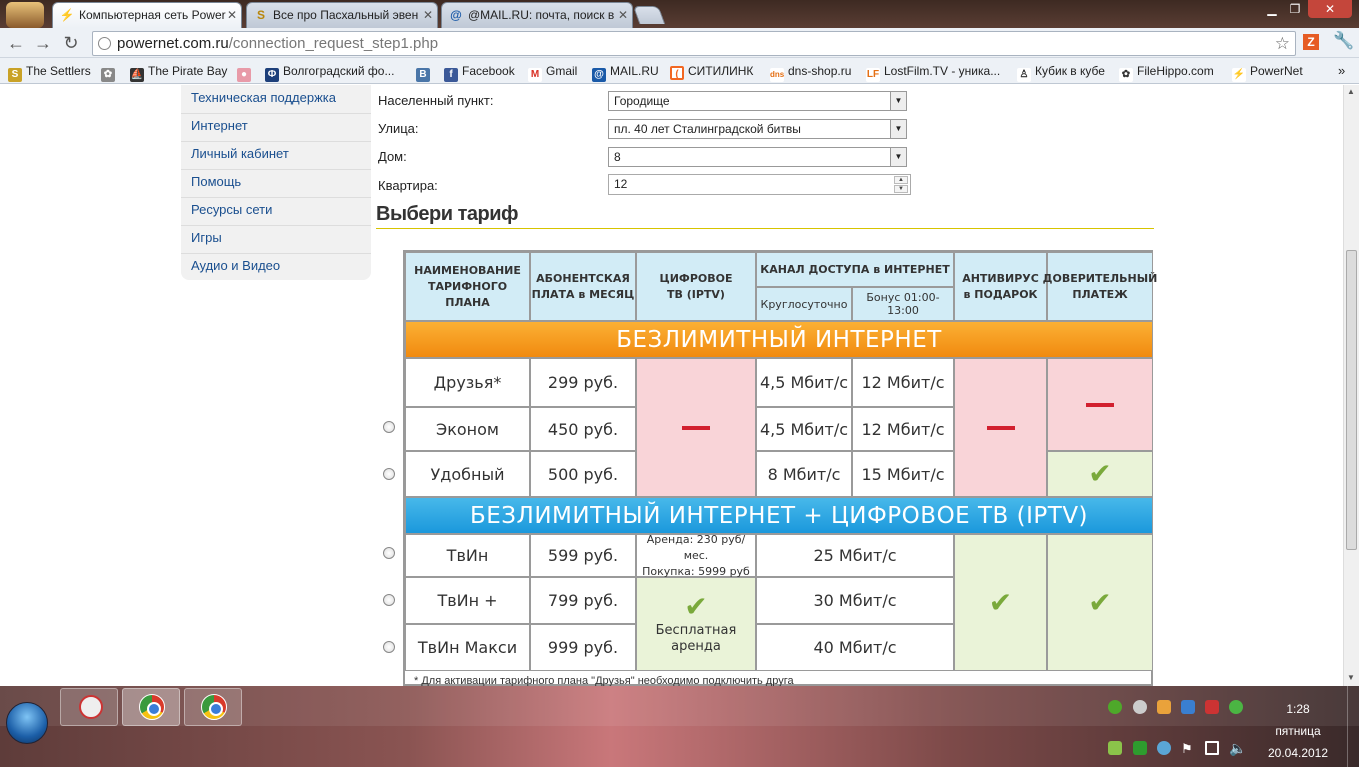 Image resolution: width=1359 pixels, height=767 pixels. I want to click on restore-window-icon: ❐, so click(1295, 9).